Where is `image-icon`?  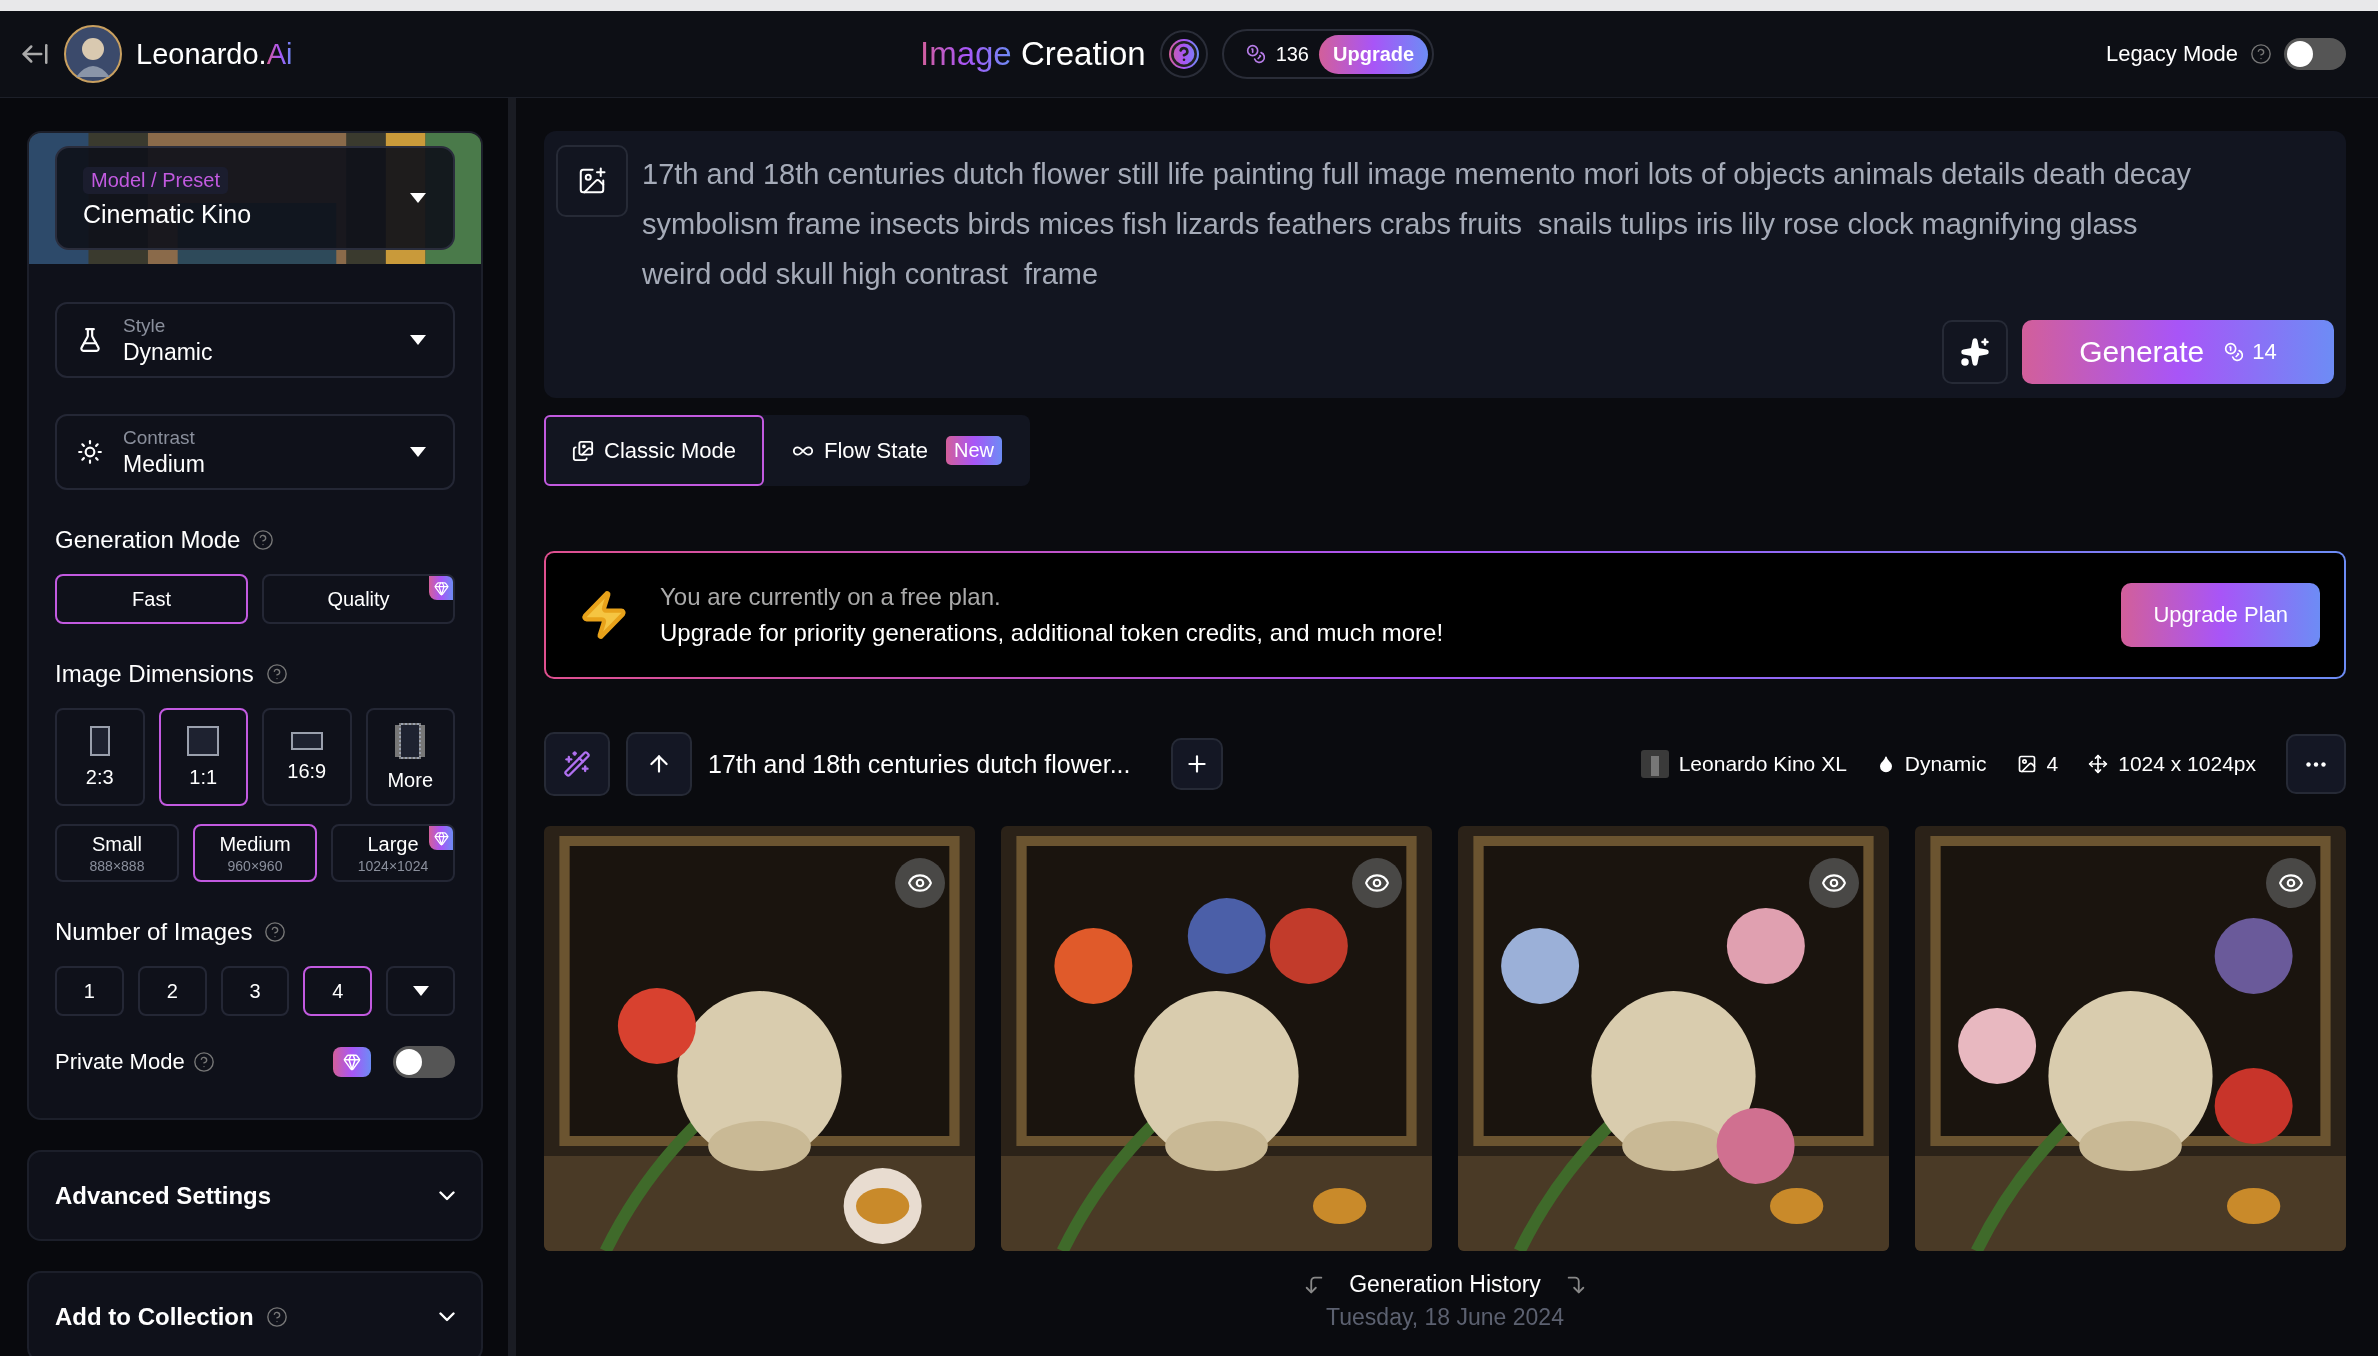
image-icon is located at coordinates (2026, 764).